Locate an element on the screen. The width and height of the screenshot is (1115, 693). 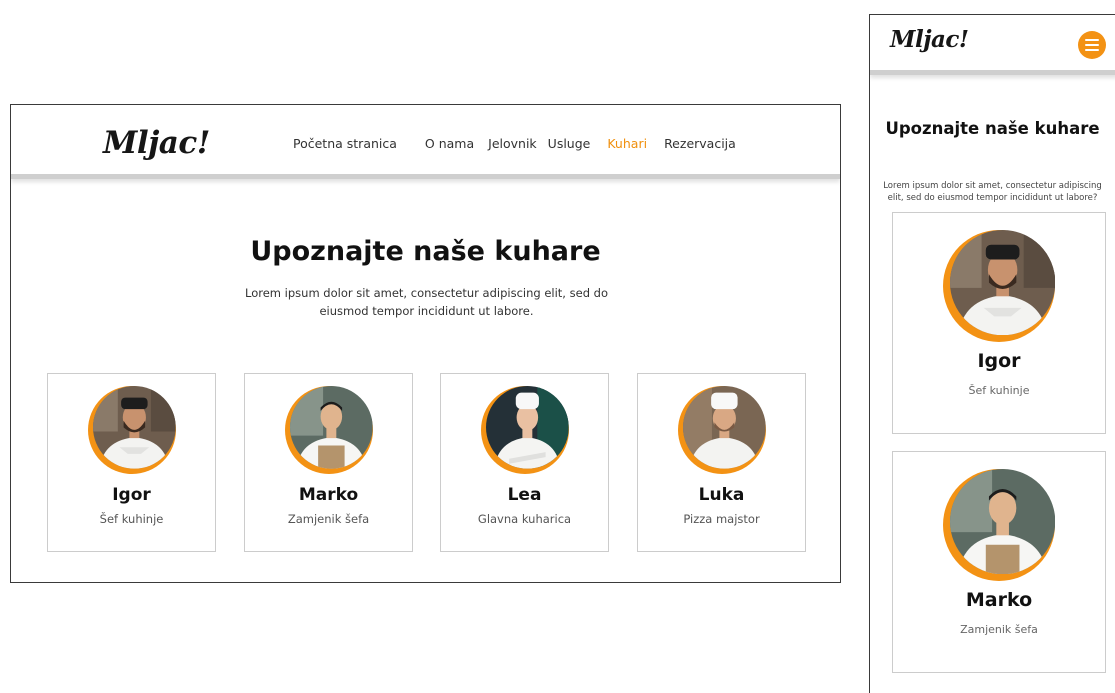
nav-item-jelovnik: Jelovnik is located at coordinates (512, 143).